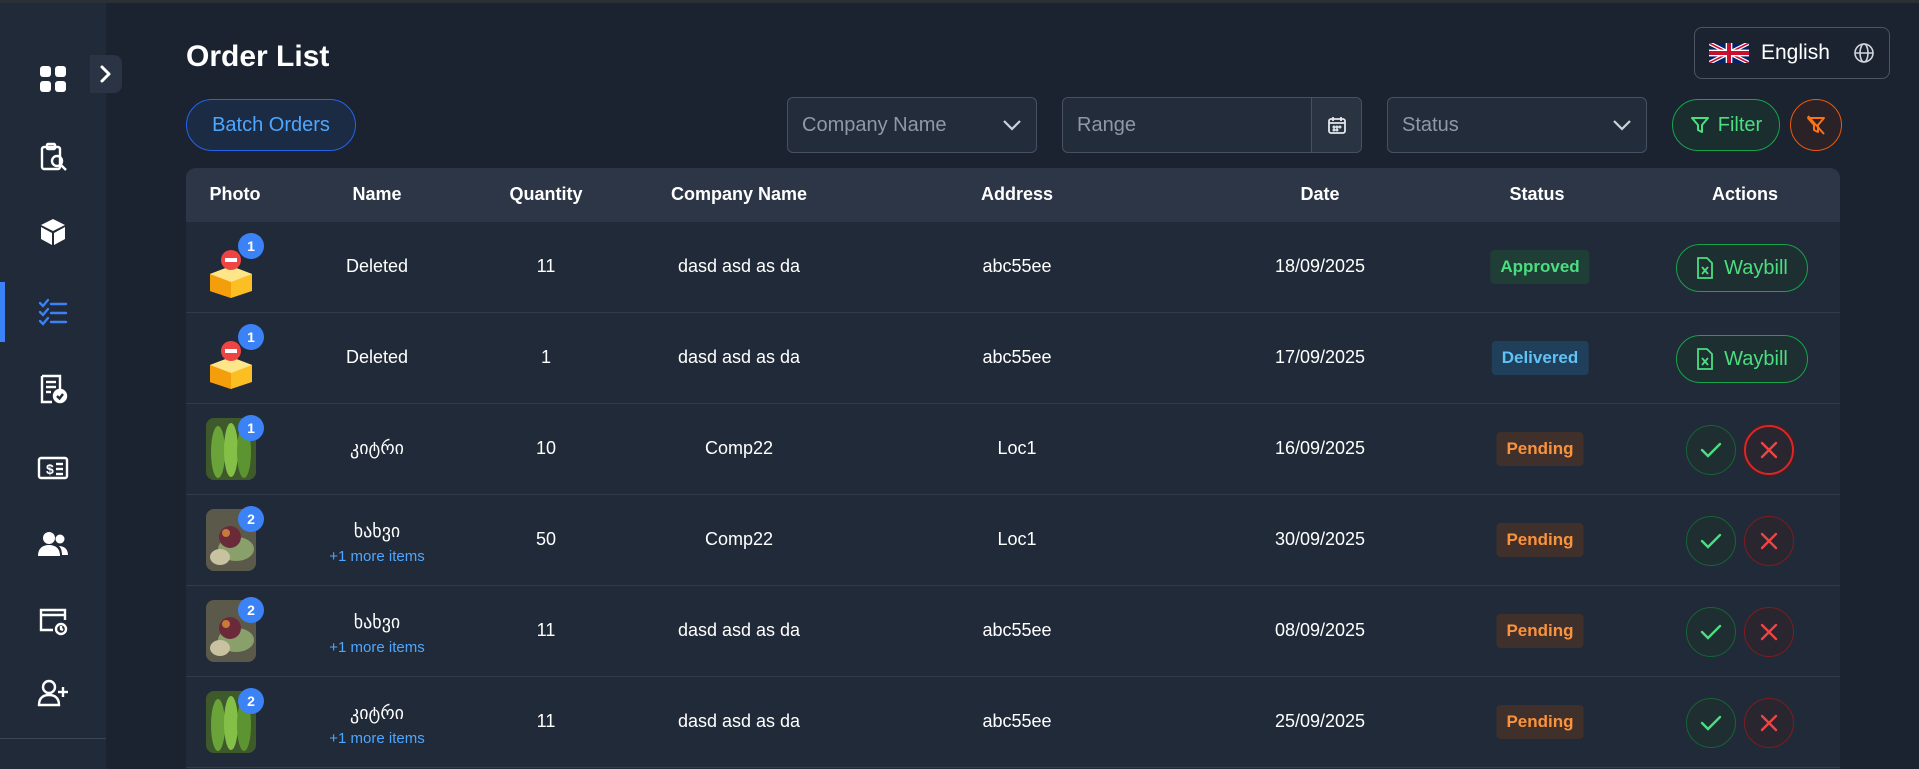 Image resolution: width=1919 pixels, height=769 pixels. I want to click on filter-label: Filter, so click(1740, 124).